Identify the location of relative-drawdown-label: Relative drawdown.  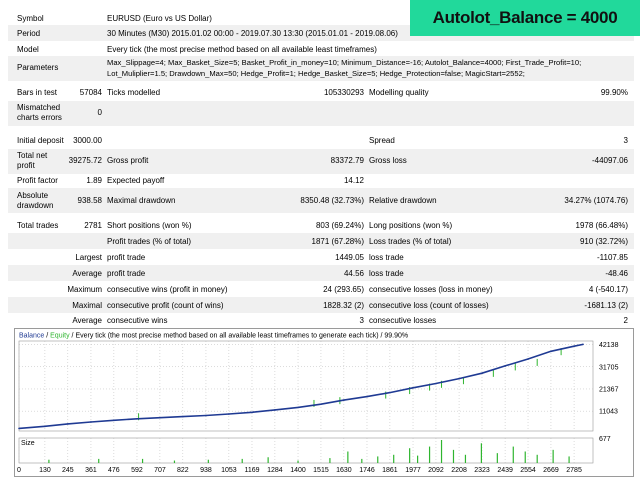
(403, 200).